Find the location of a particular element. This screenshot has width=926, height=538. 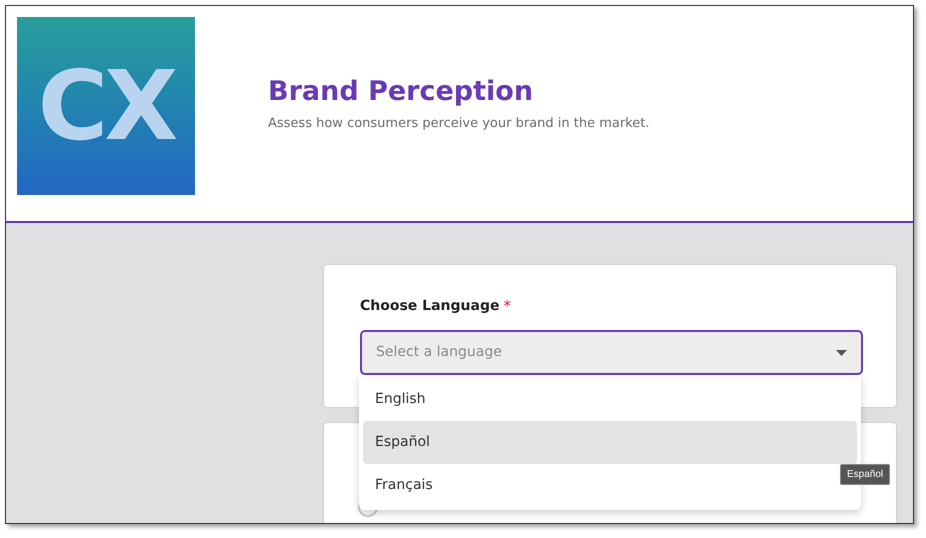

survey-title: Brand Perception is located at coordinates (401, 92).